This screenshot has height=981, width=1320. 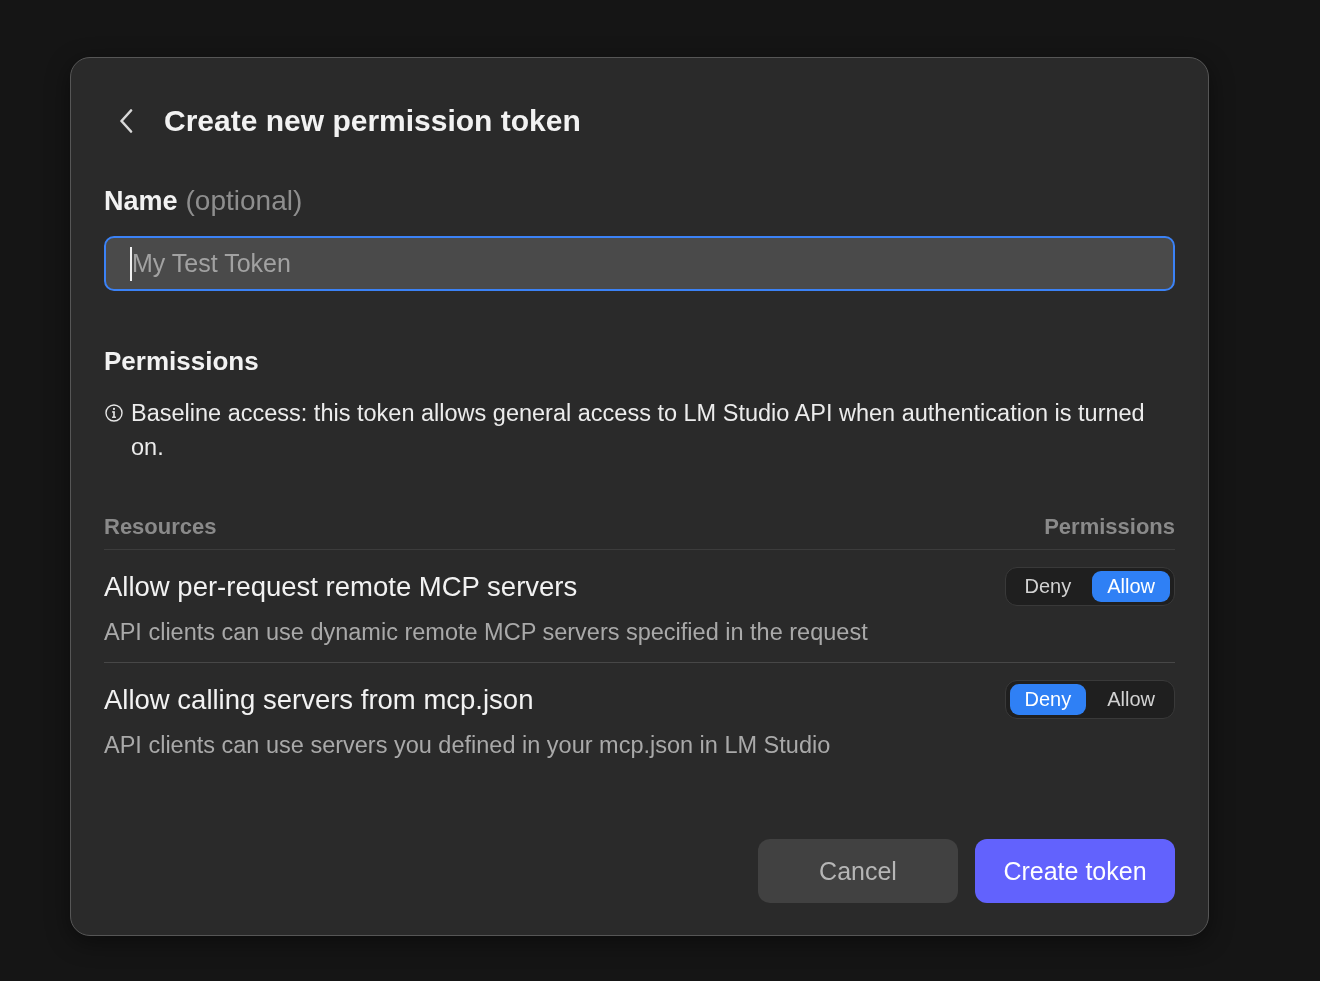 What do you see at coordinates (372, 121) in the screenshot?
I see `dialog-title: Create new permission token` at bounding box center [372, 121].